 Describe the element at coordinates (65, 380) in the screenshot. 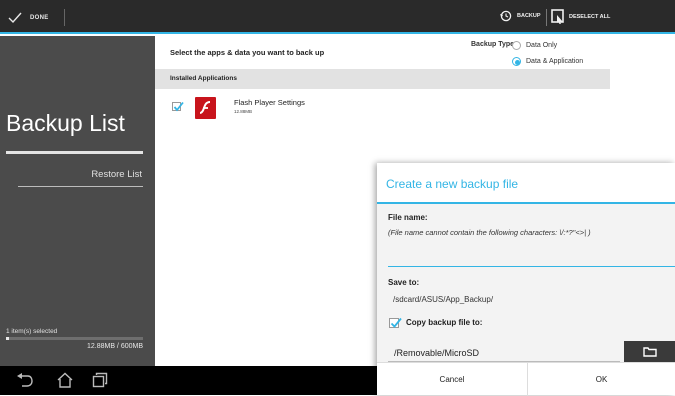

I see `home-icon` at that location.